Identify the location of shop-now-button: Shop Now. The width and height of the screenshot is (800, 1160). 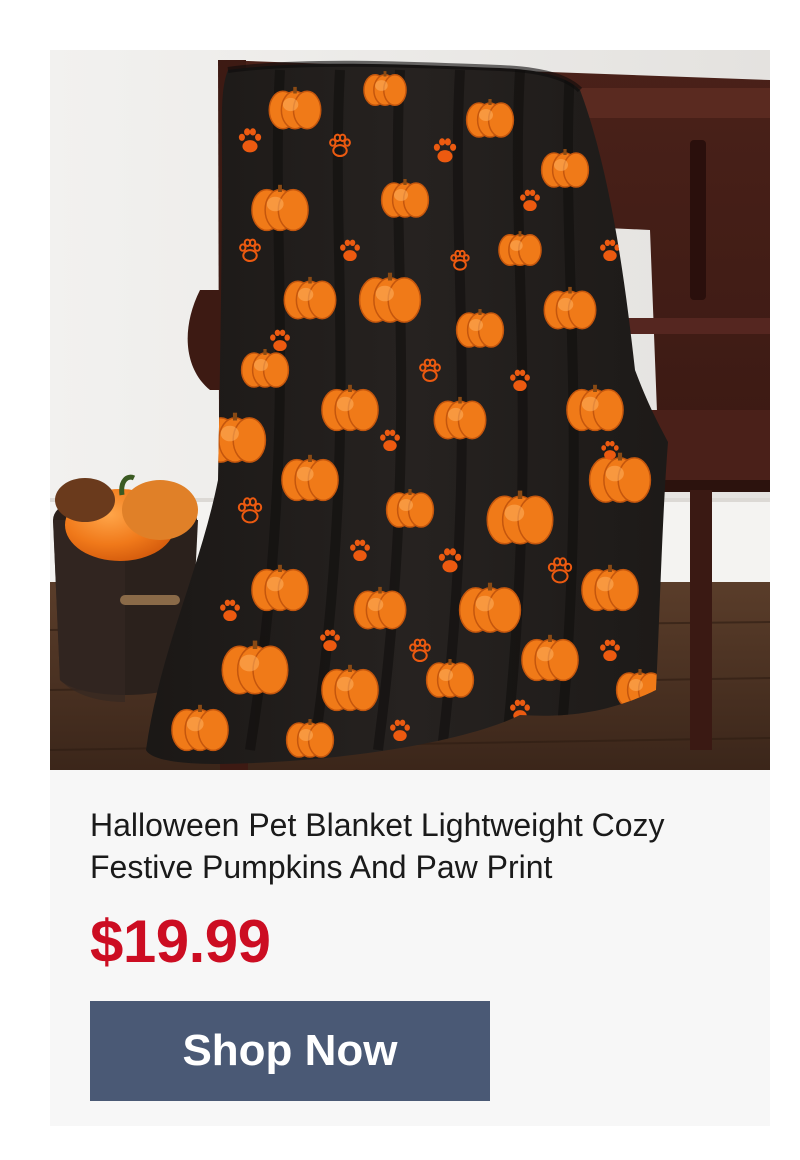
(290, 1051).